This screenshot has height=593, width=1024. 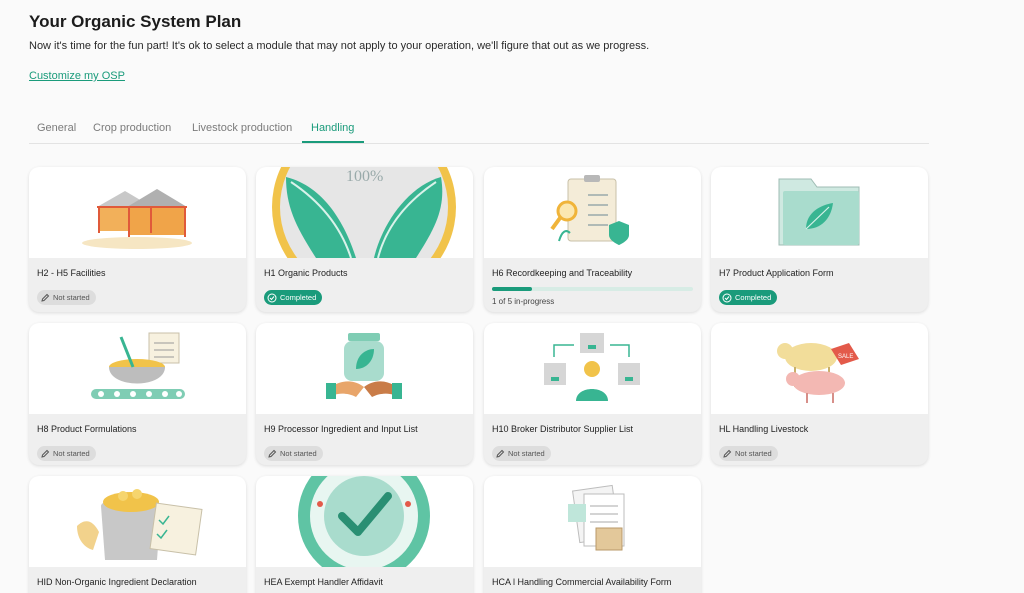 What do you see at coordinates (137, 521) in the screenshot?
I see `grain-sack-checklist-illustration` at bounding box center [137, 521].